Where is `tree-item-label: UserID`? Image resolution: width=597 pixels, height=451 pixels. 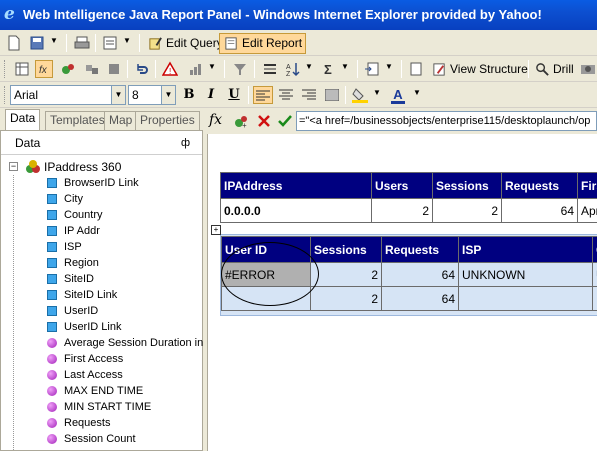
tree-item-label: UserID is located at coordinates (81, 311).